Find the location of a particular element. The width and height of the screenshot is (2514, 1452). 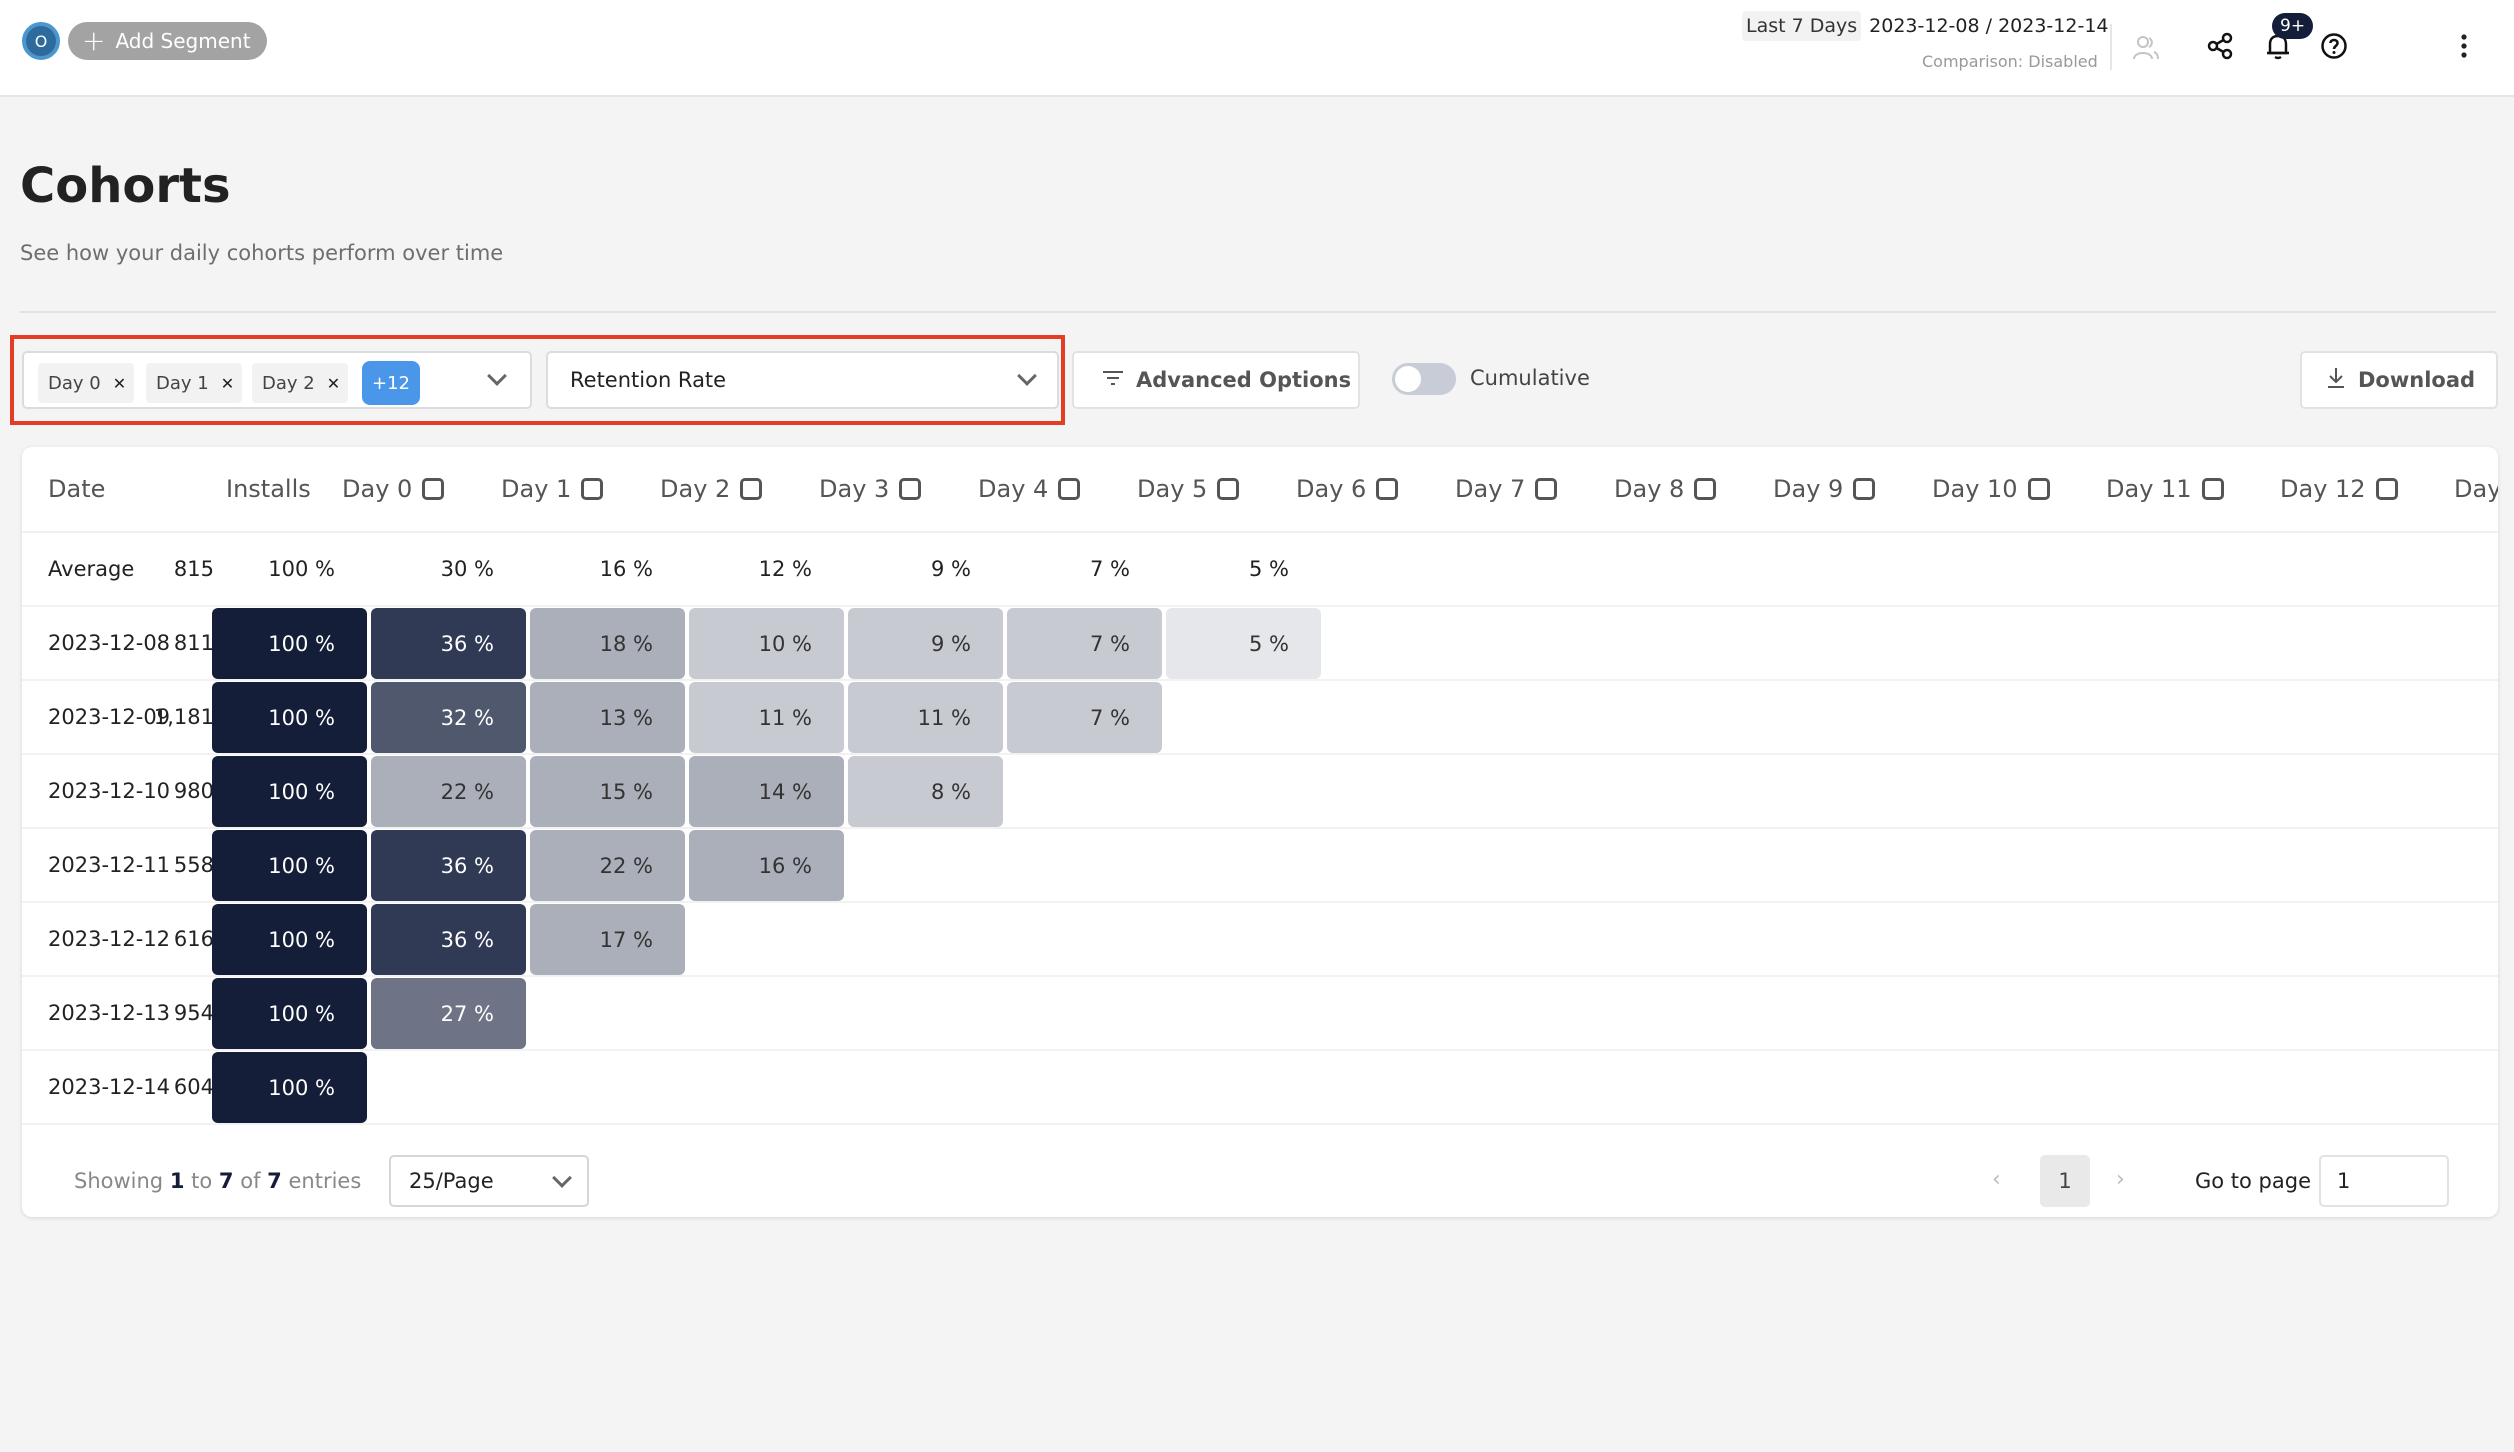

retention-cell: 16 % is located at coordinates (766, 865).